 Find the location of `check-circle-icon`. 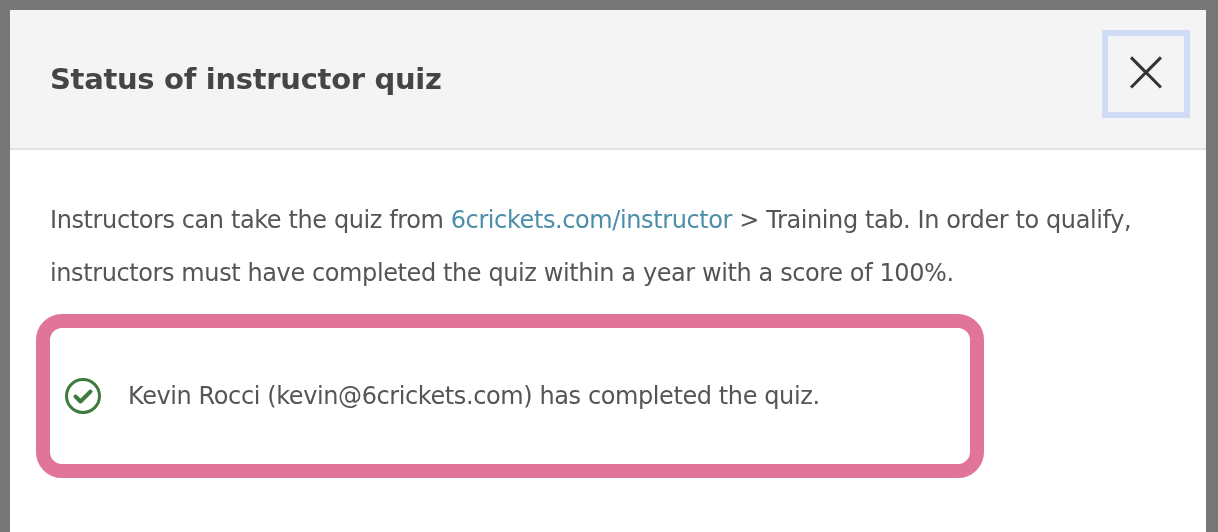

check-circle-icon is located at coordinates (83, 396).